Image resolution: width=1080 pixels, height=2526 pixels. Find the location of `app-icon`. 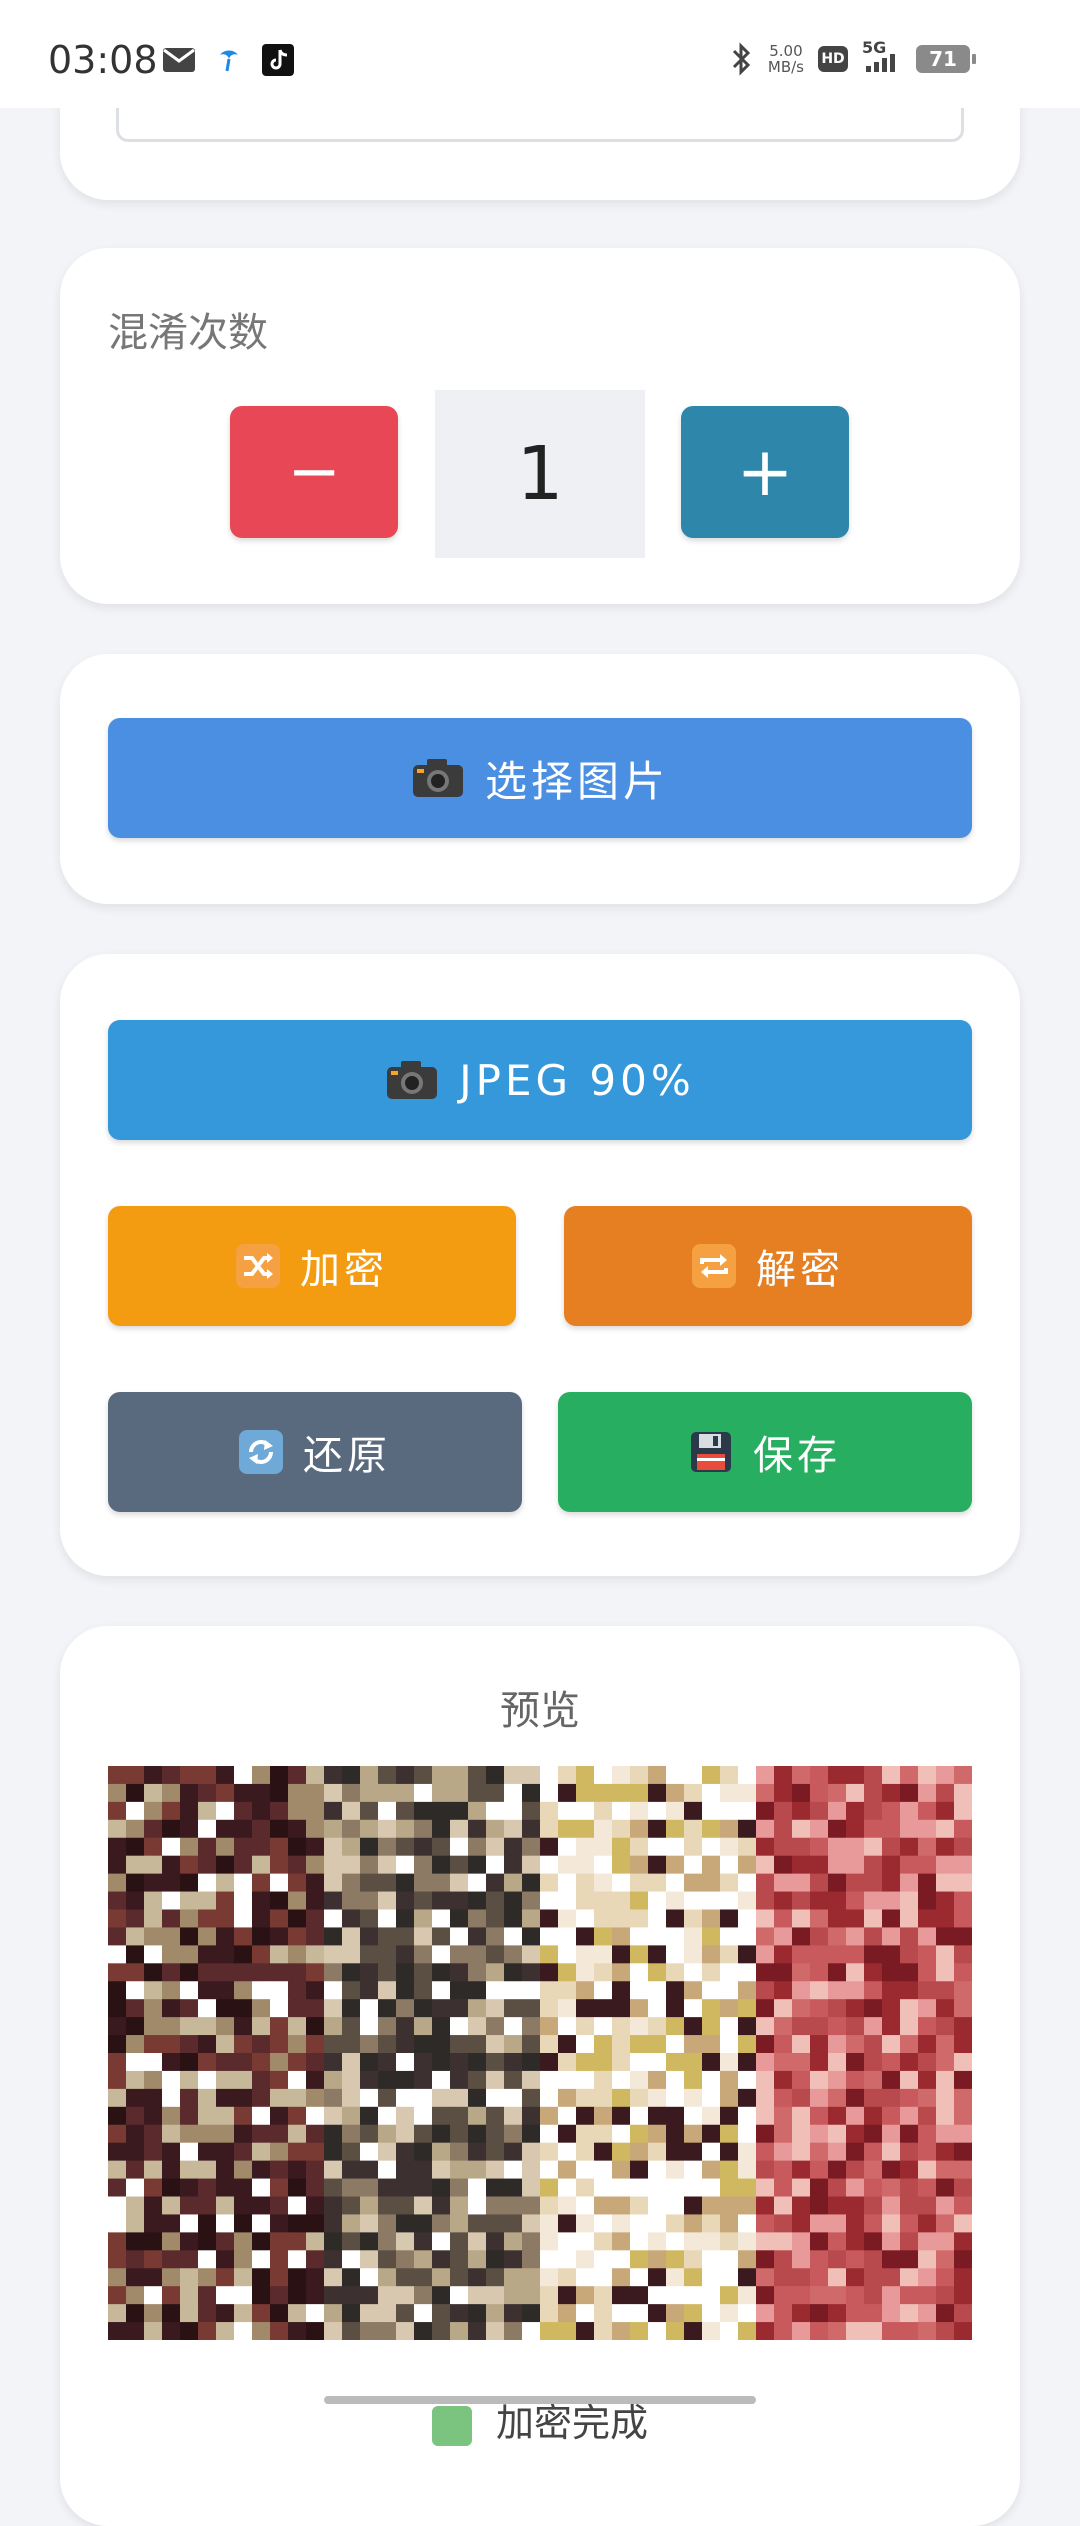

app-icon is located at coordinates (229, 60).